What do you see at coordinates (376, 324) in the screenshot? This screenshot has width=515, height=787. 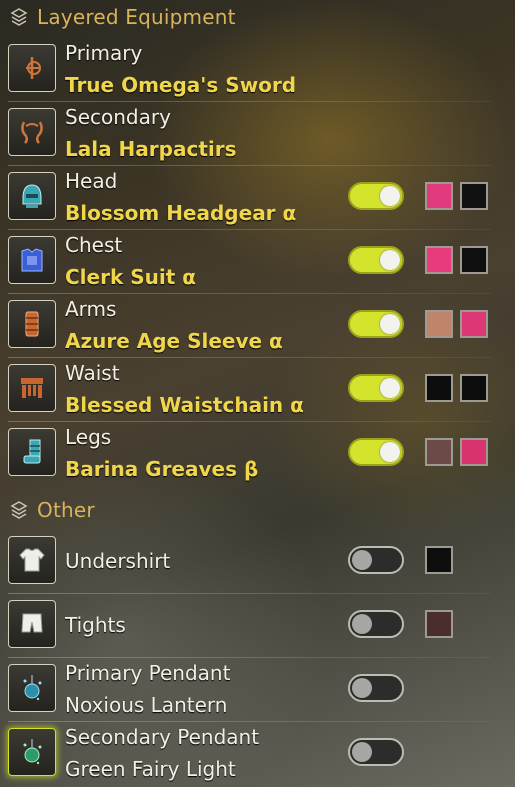 I see `arms-visibility-toggle` at bounding box center [376, 324].